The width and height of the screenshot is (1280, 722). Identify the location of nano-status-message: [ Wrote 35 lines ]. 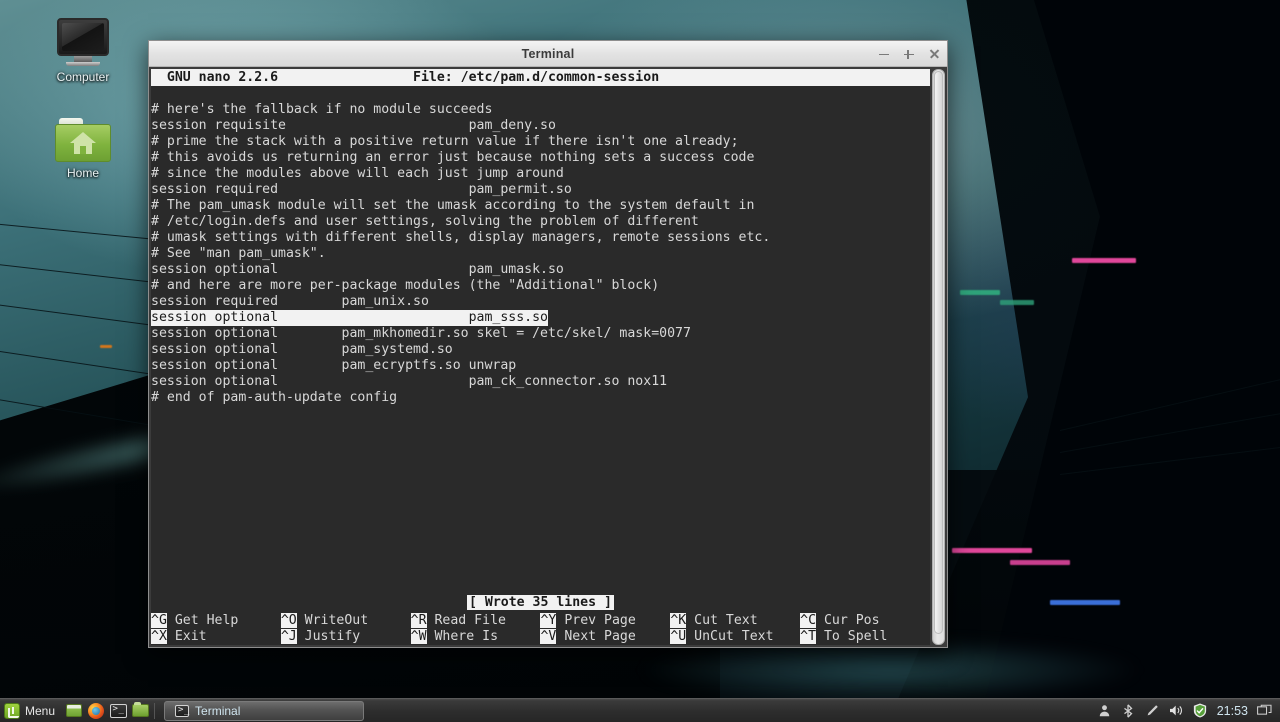
(540, 602).